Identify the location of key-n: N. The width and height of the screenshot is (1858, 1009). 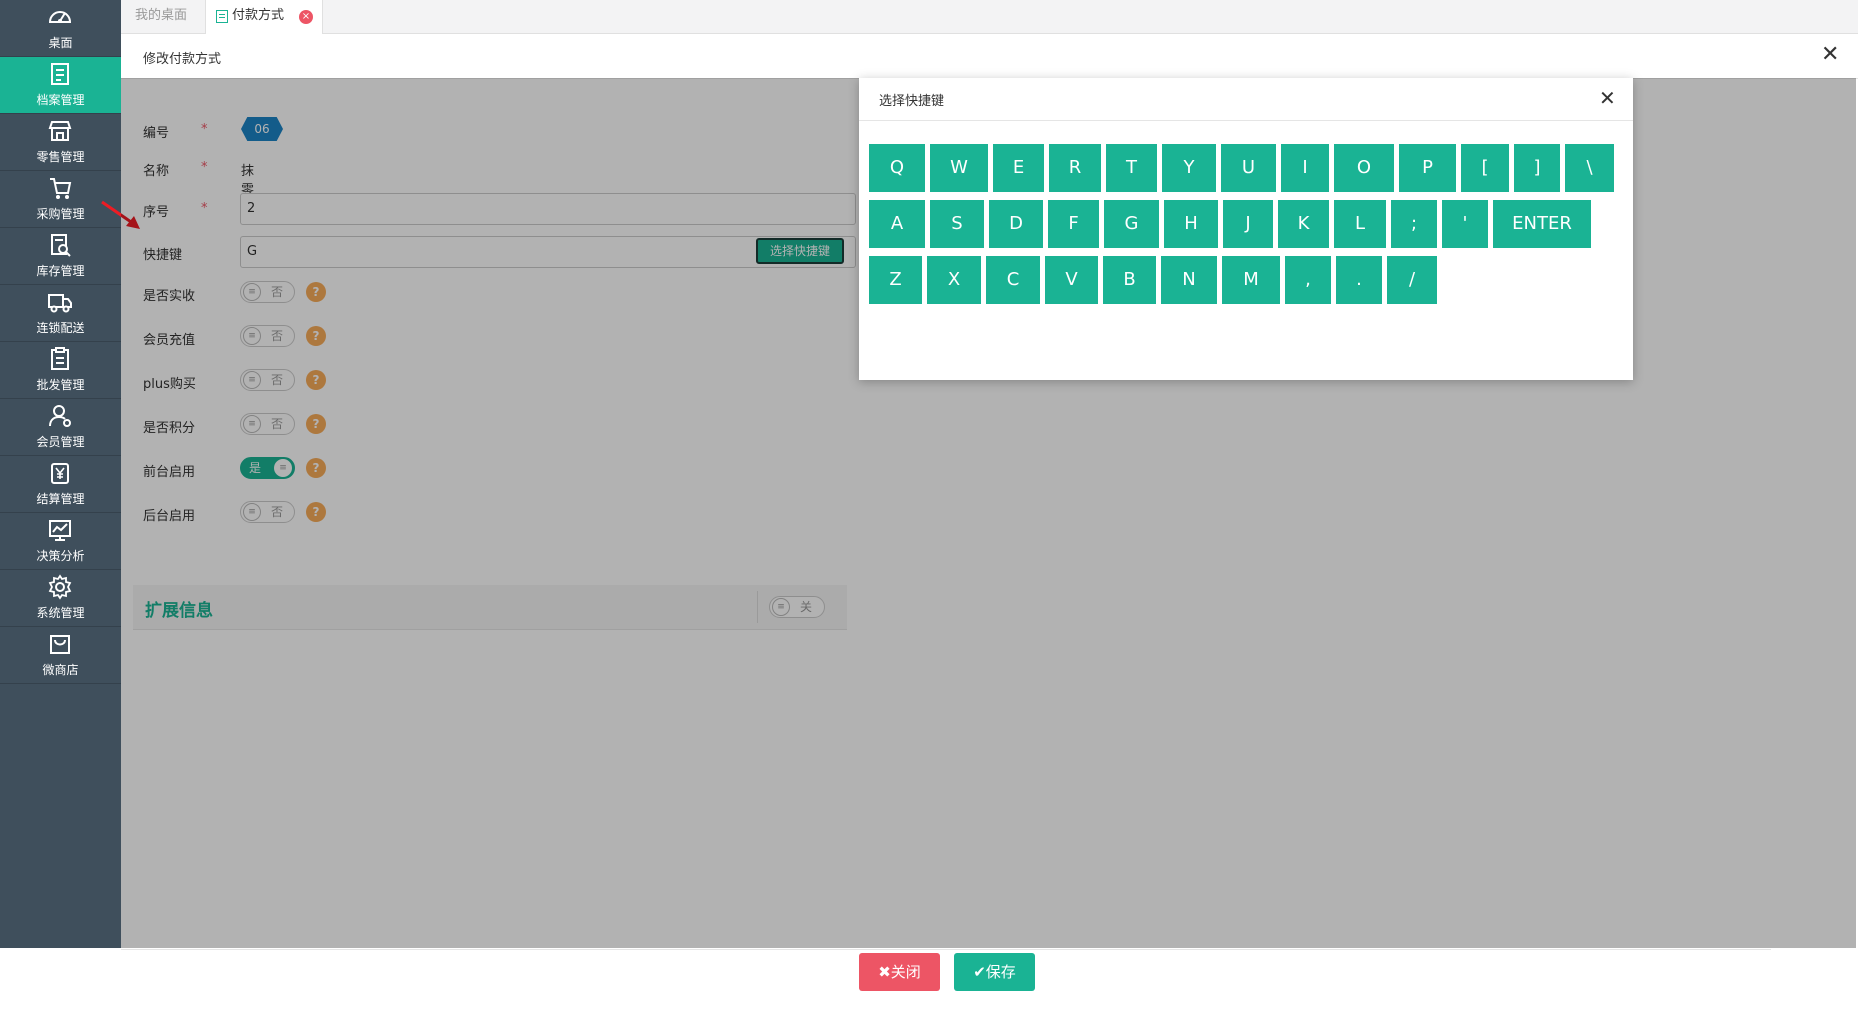
(1189, 280).